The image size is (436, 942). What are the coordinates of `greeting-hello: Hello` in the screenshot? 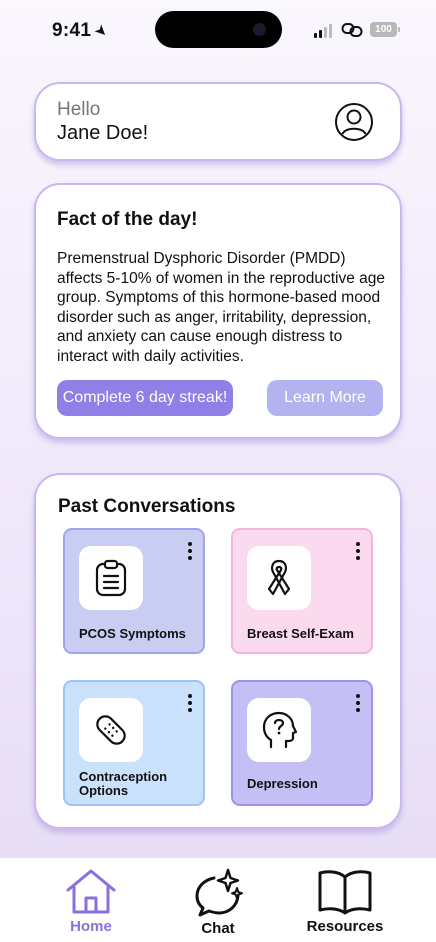 It's located at (79, 109).